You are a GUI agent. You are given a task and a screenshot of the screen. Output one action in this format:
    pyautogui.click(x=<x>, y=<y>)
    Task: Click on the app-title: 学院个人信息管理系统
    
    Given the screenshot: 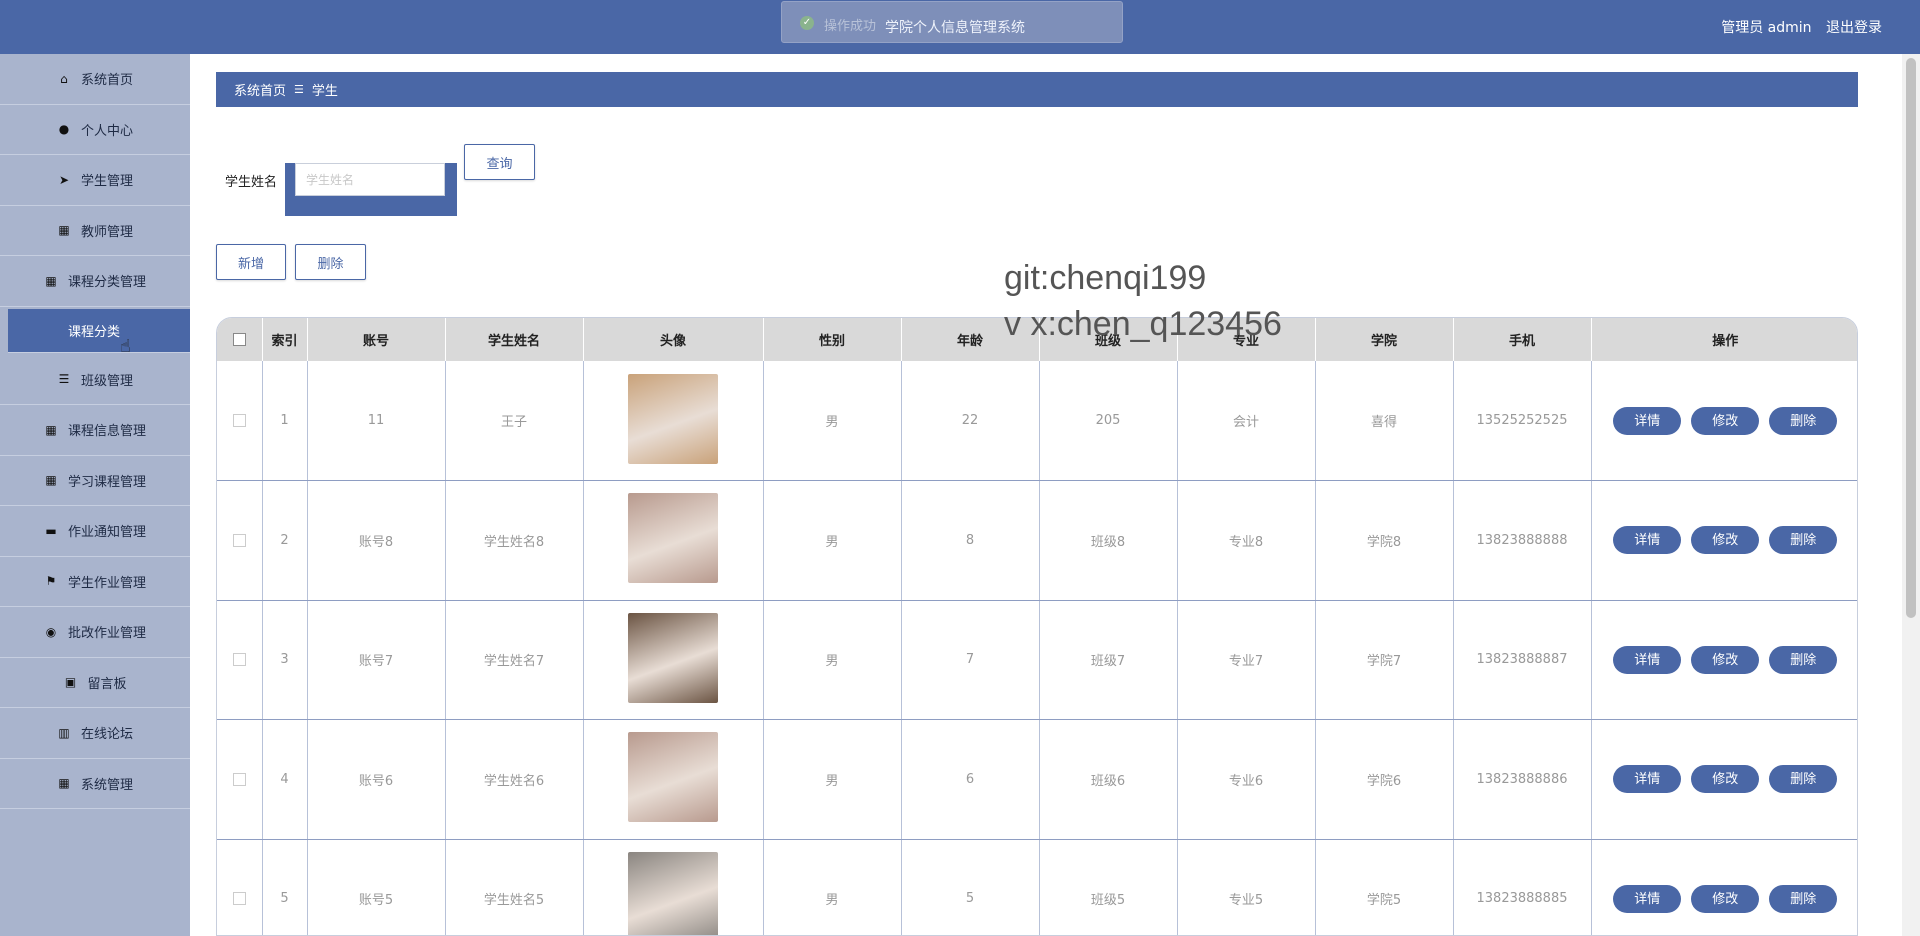 What is the action you would take?
    pyautogui.click(x=955, y=28)
    